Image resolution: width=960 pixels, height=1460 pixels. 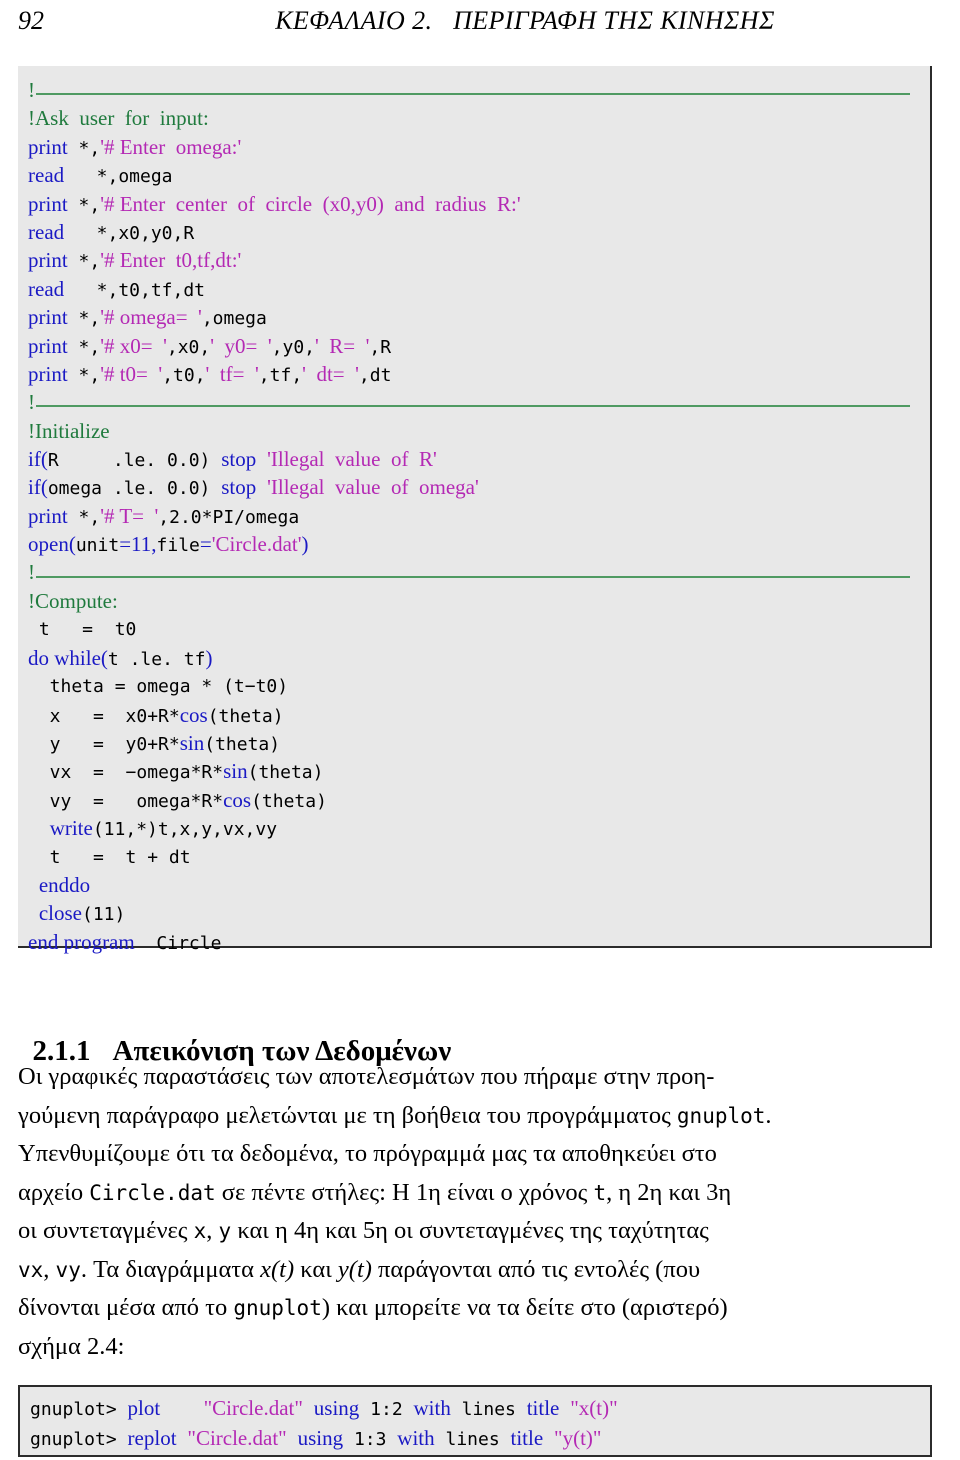 I want to click on code-token-var: t, so click(x=113, y=659).